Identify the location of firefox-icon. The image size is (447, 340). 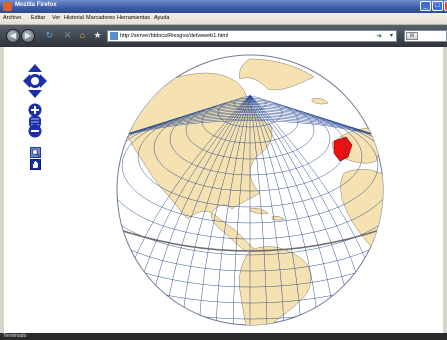
(7, 6).